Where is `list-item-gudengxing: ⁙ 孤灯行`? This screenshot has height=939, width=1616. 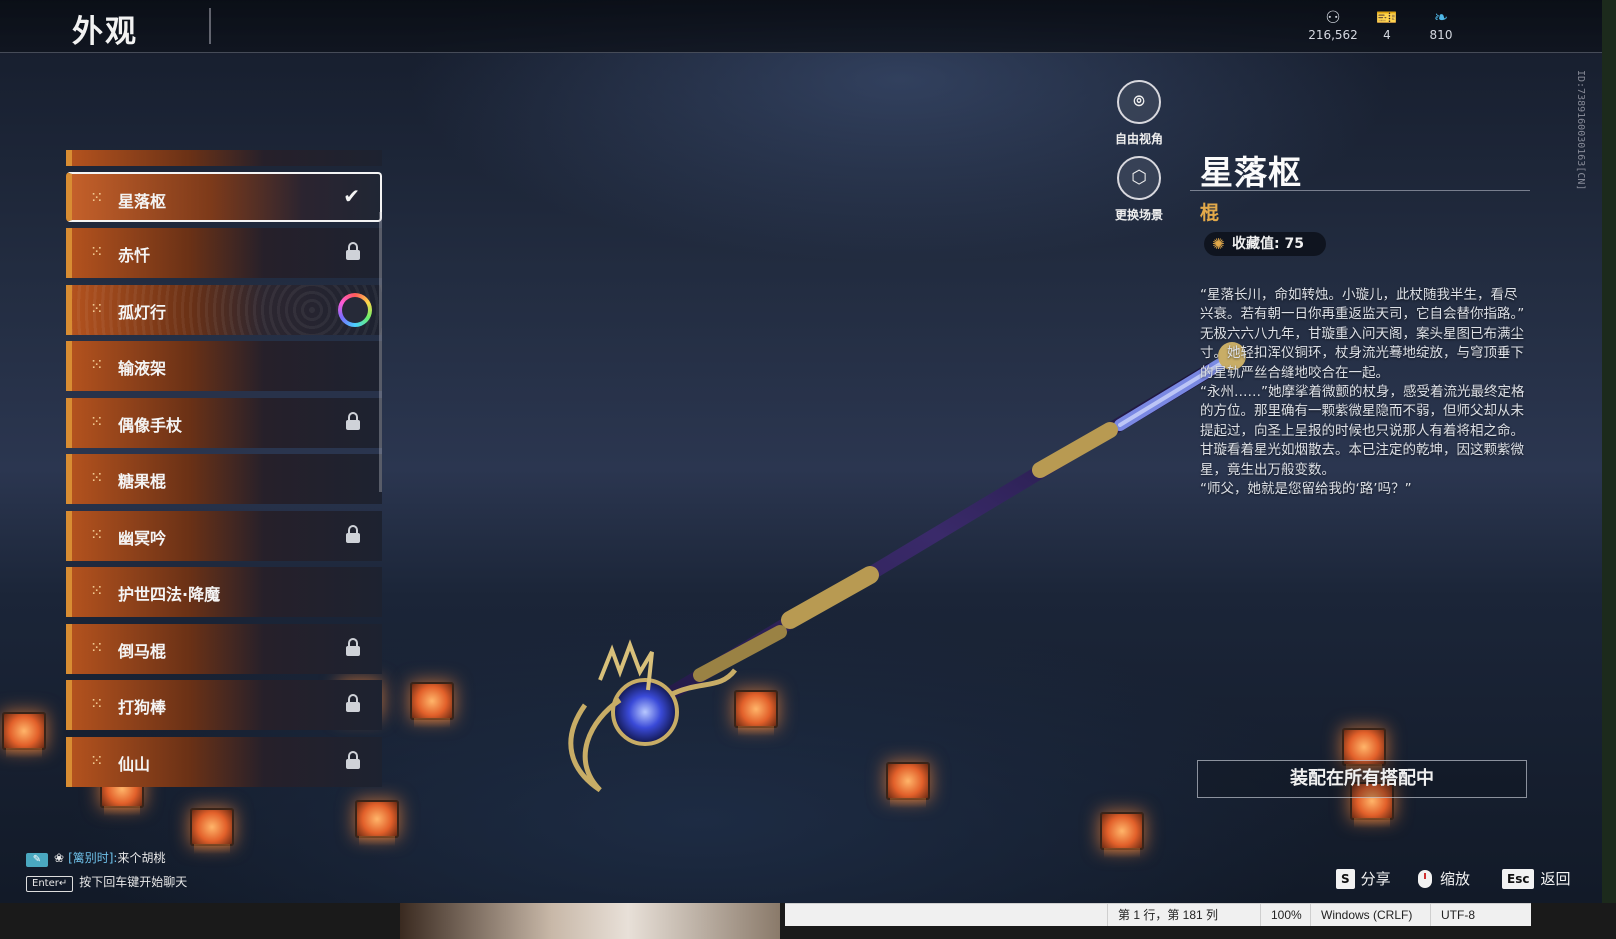
list-item-gudengxing: ⁙ 孤灯行 is located at coordinates (224, 310).